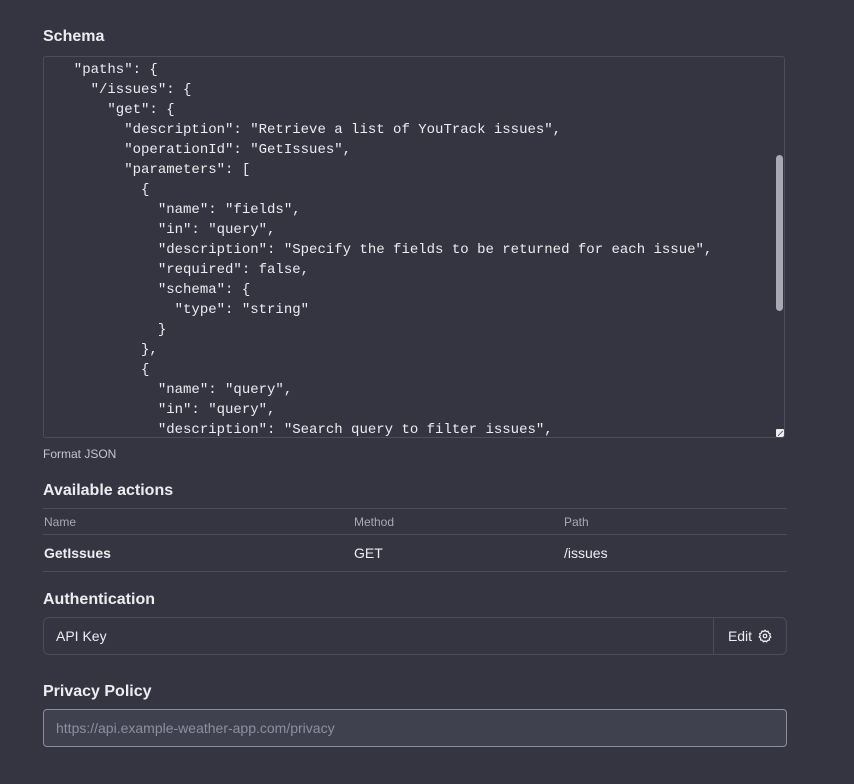 This screenshot has height=784, width=854. I want to click on schema-scrollbar-thumb, so click(779, 233).